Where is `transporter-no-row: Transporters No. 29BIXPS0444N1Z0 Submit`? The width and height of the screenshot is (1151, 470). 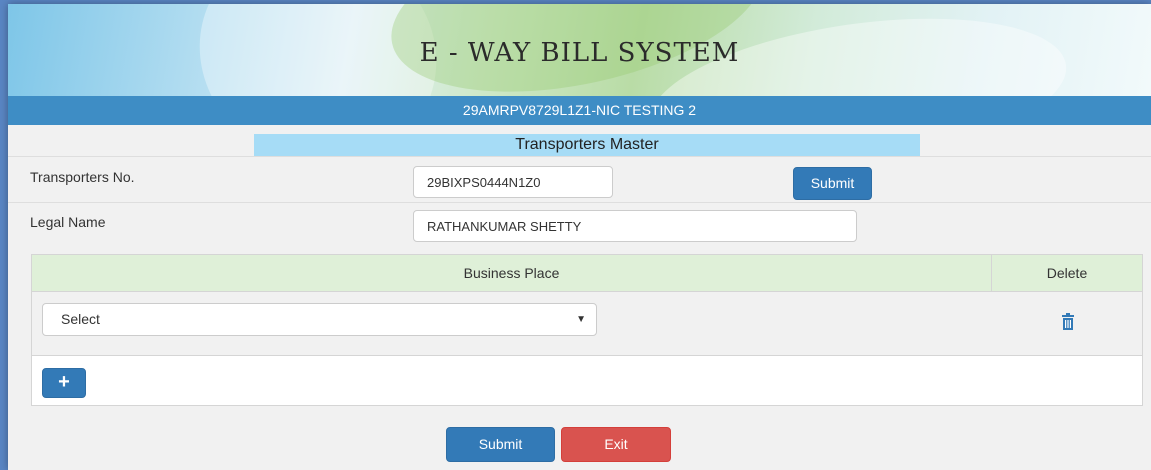 transporter-no-row: Transporters No. 29BIXPS0444N1Z0 Submit is located at coordinates (579, 179).